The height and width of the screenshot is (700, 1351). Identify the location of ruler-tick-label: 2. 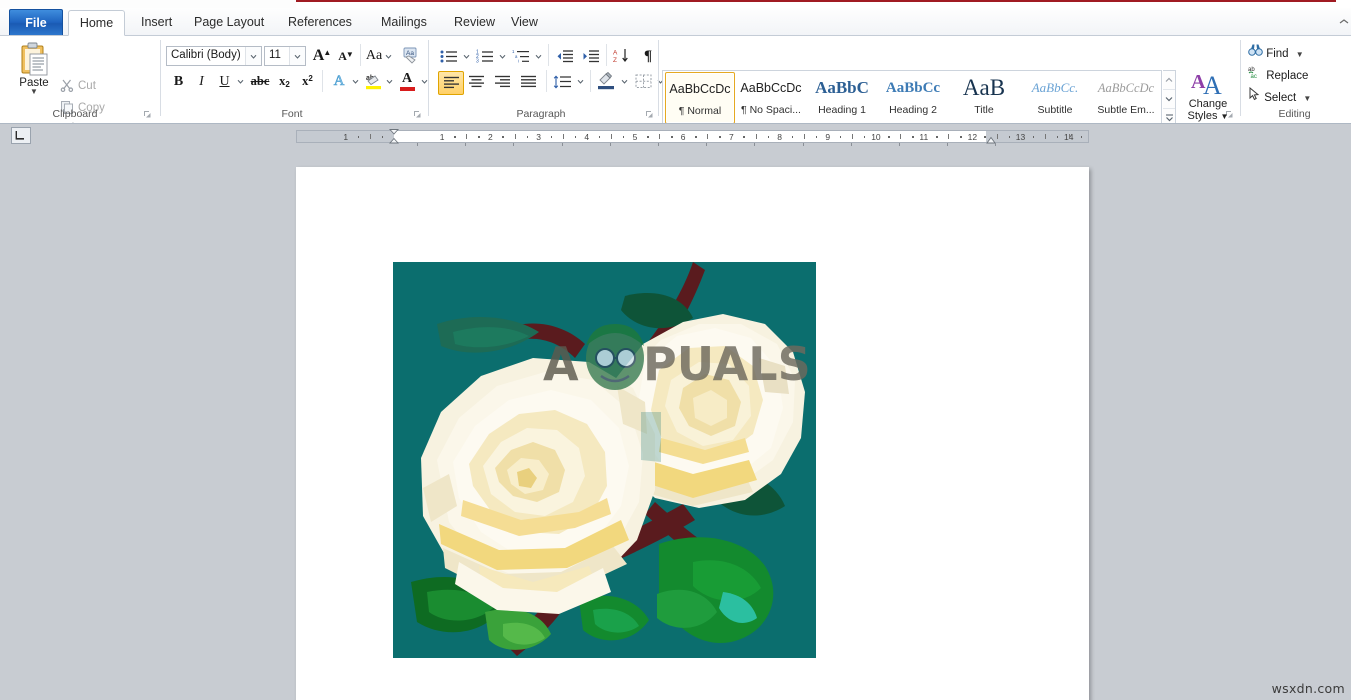
(490, 137).